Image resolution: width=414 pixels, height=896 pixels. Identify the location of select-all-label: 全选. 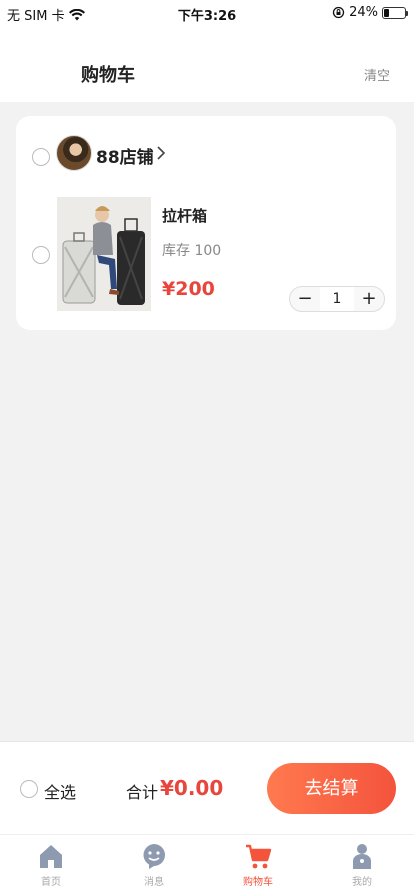
(60, 791).